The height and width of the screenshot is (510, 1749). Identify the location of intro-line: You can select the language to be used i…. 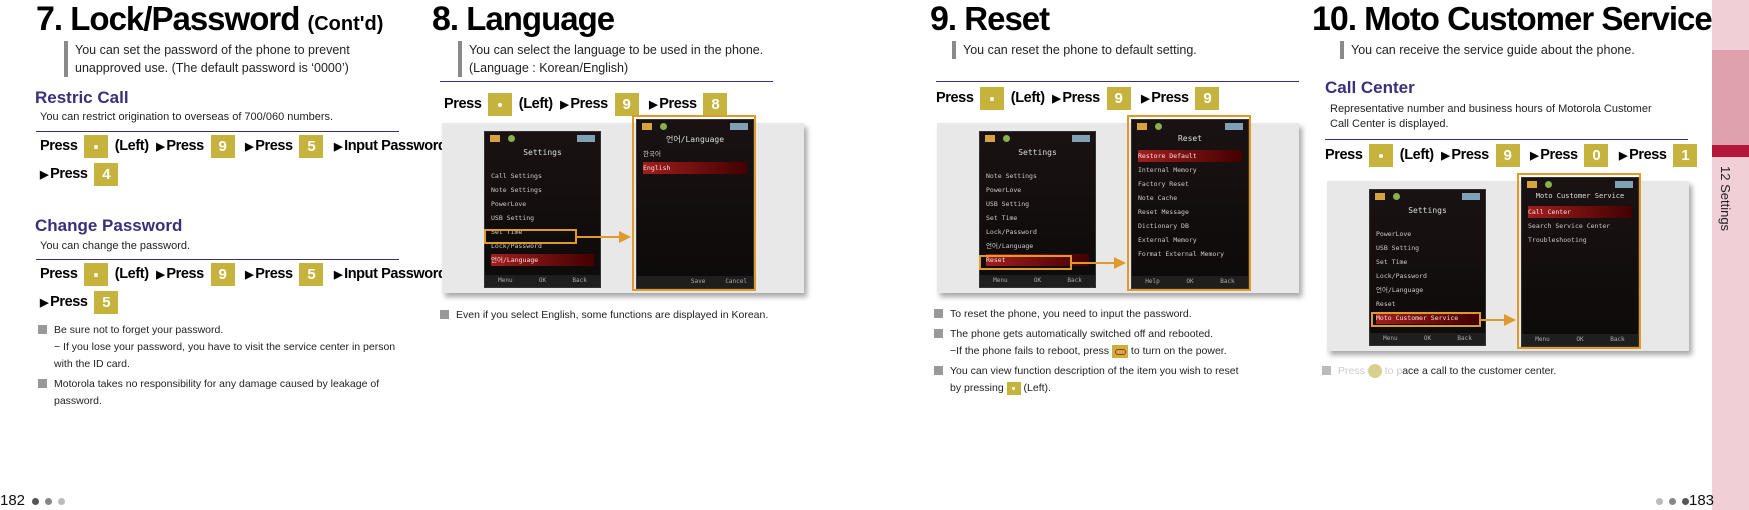
(616, 50).